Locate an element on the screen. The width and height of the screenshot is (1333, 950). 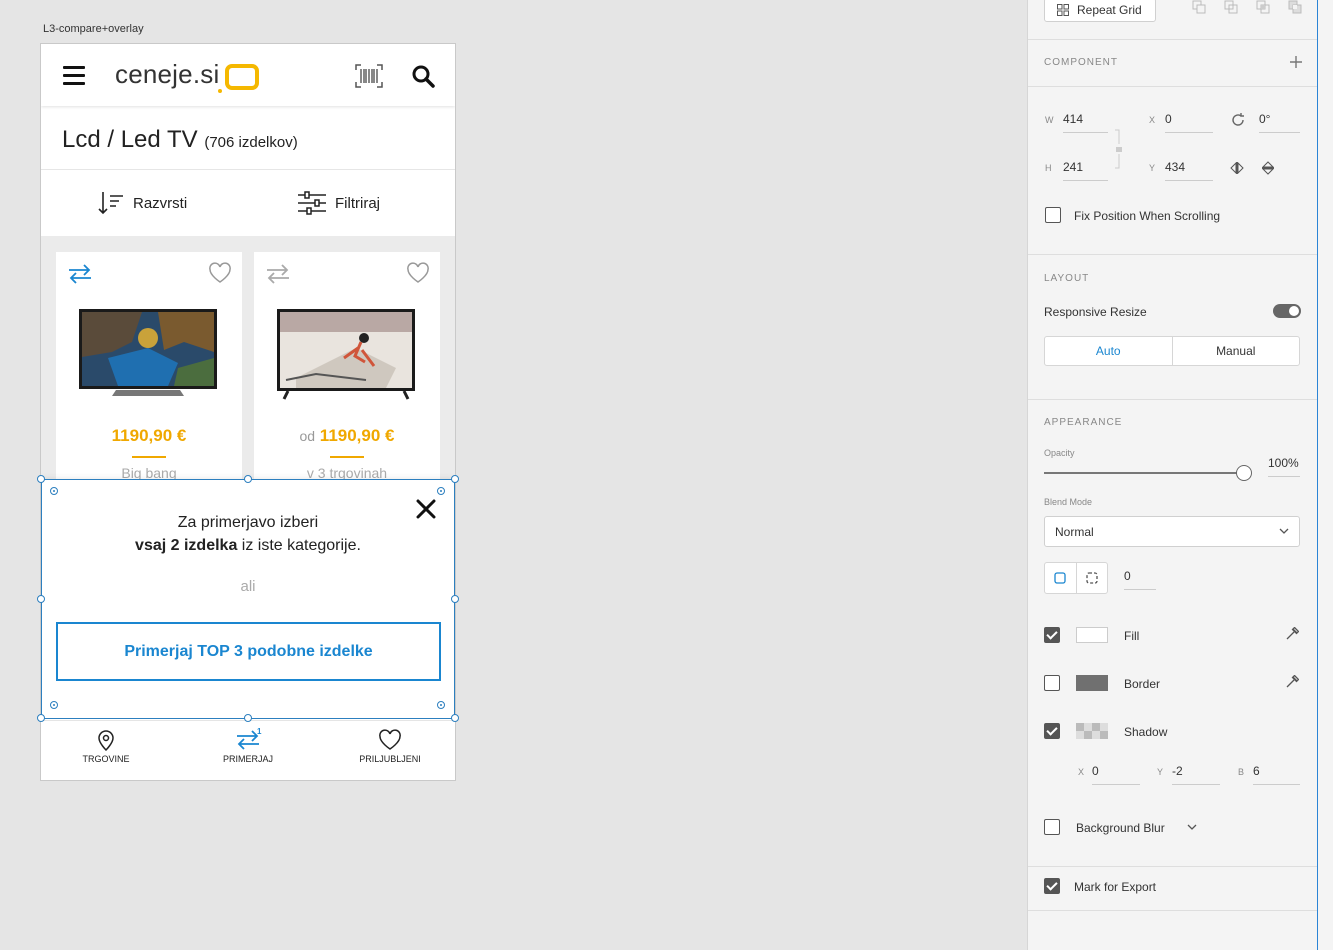
boolean-add-icon is located at coordinates (1199, 7).